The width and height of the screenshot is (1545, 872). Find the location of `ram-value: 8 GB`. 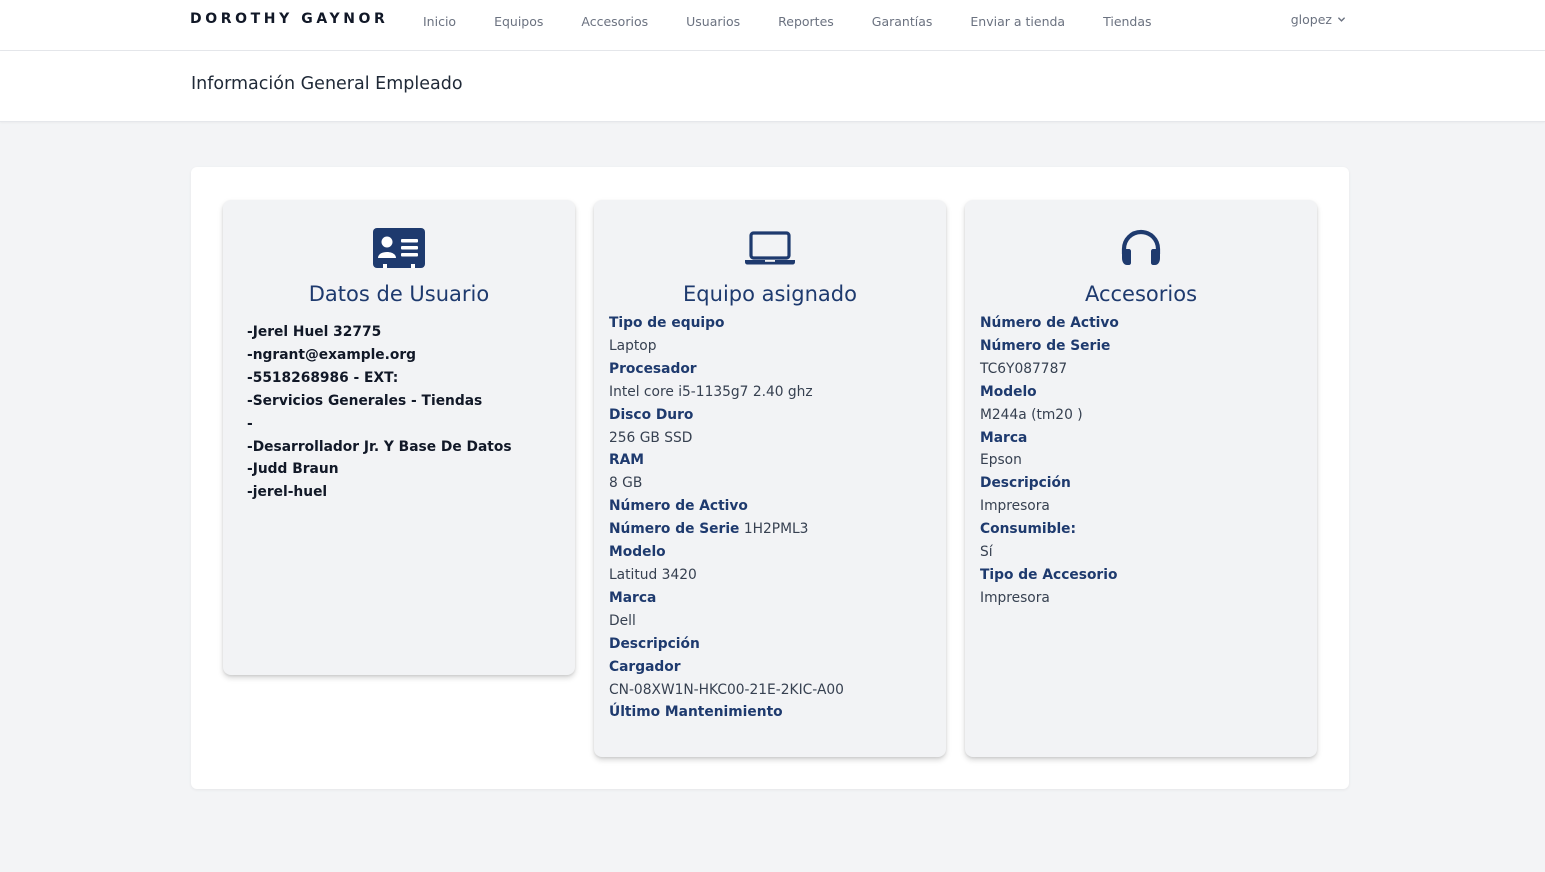

ram-value: 8 GB is located at coordinates (626, 483).